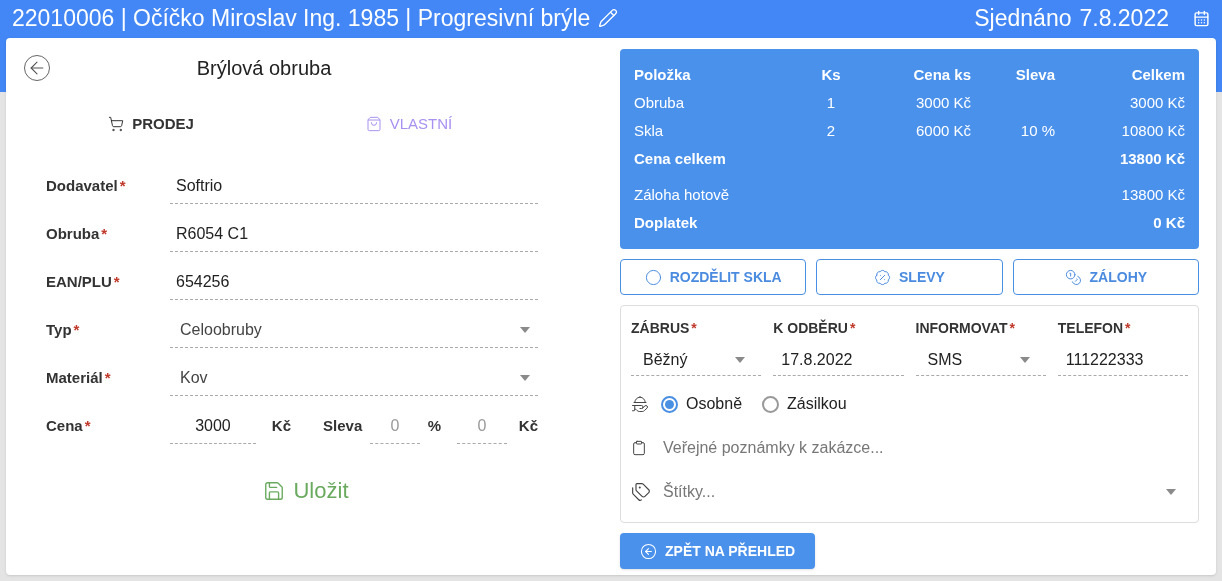  I want to click on percent-badge-icon, so click(883, 277).